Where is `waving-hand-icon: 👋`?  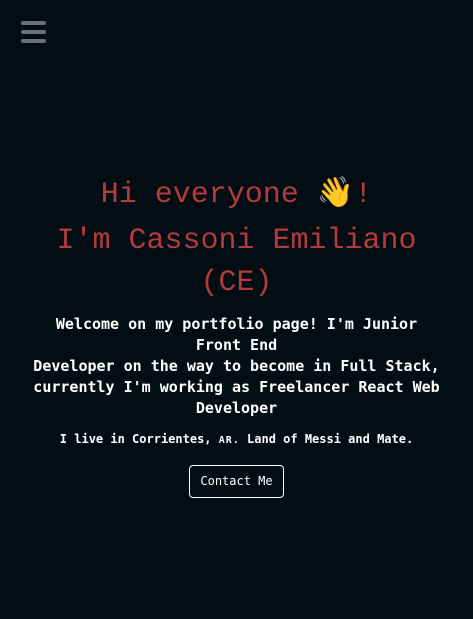
waving-hand-icon: 👋 is located at coordinates (335, 192).